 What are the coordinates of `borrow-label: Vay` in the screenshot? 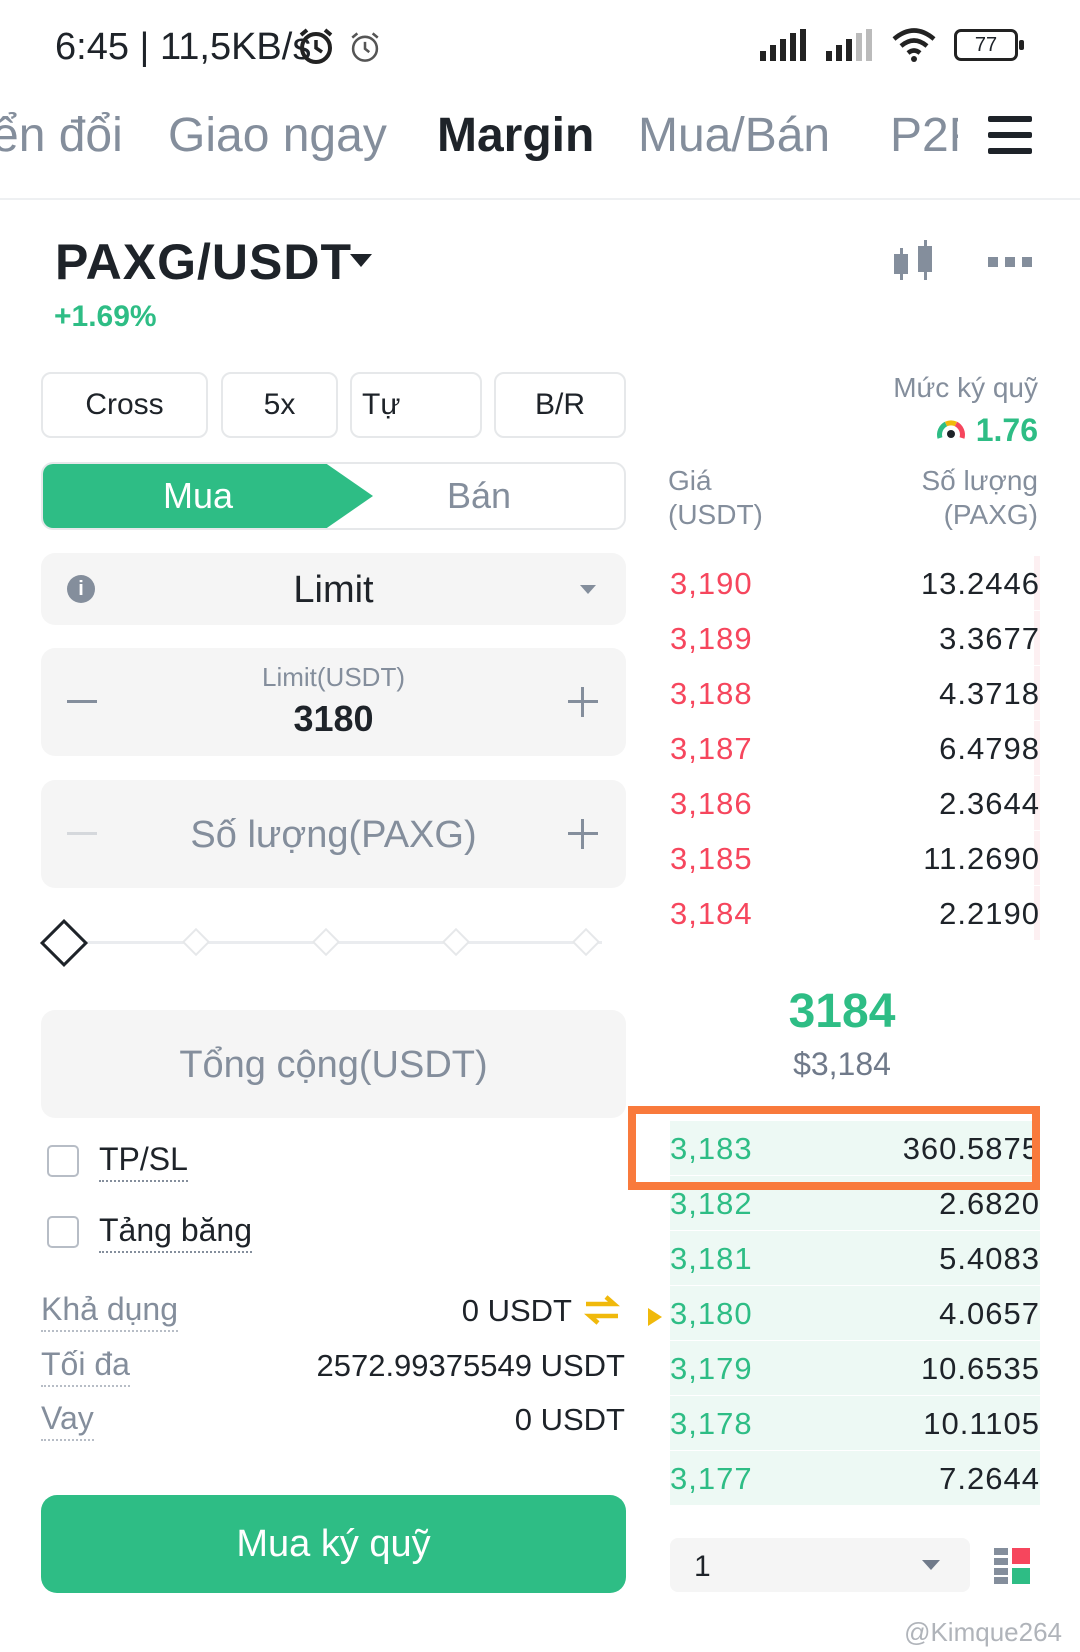 It's located at (67, 1420).